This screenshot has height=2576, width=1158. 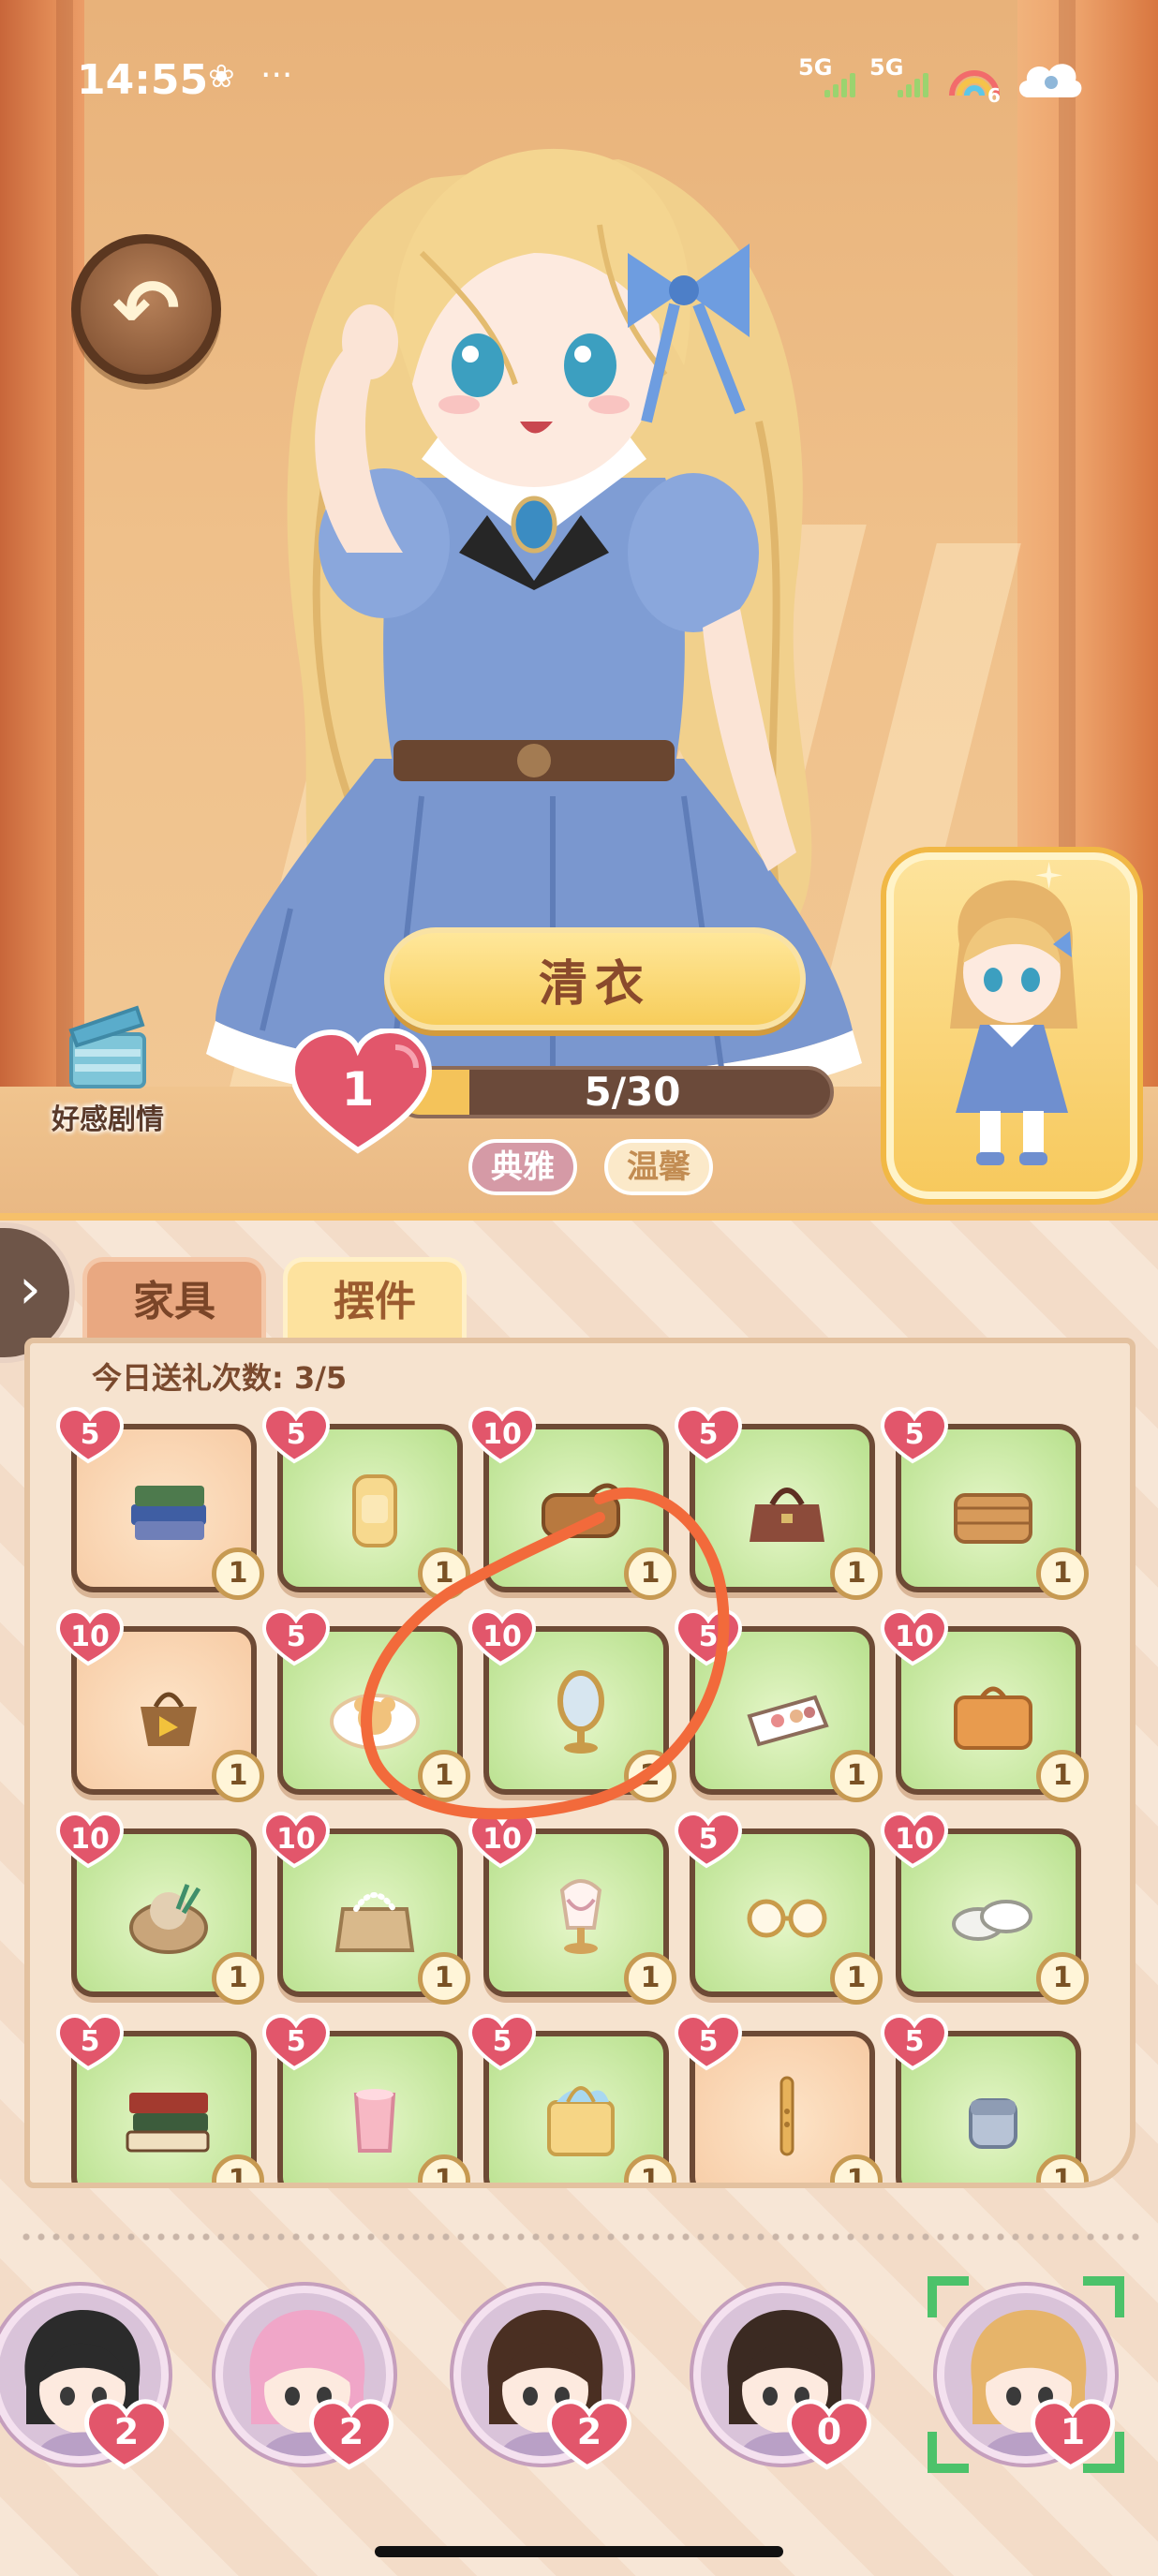 I want to click on cream-jar-icon, so click(x=993, y=2124).